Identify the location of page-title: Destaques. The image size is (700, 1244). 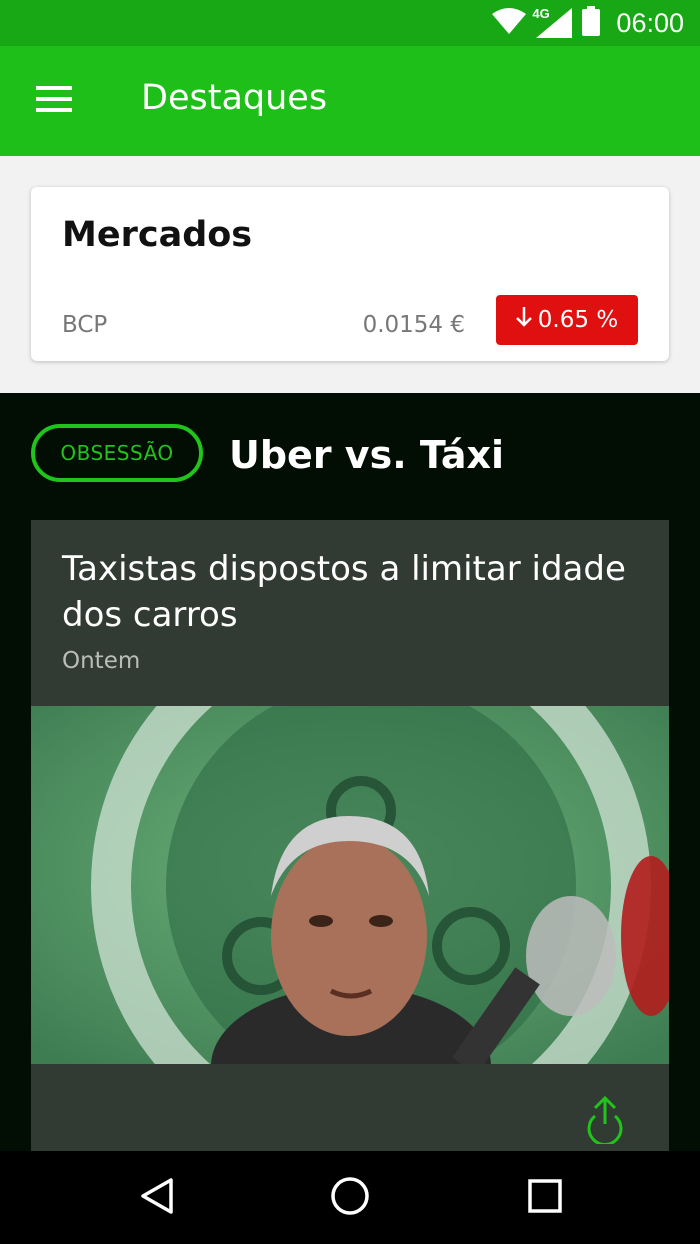
(234, 98).